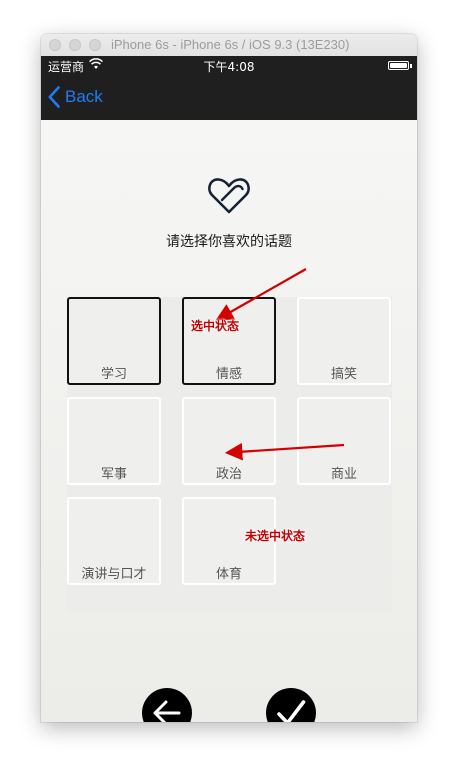 This screenshot has width=459, height=773. I want to click on battery-tip, so click(411, 66).